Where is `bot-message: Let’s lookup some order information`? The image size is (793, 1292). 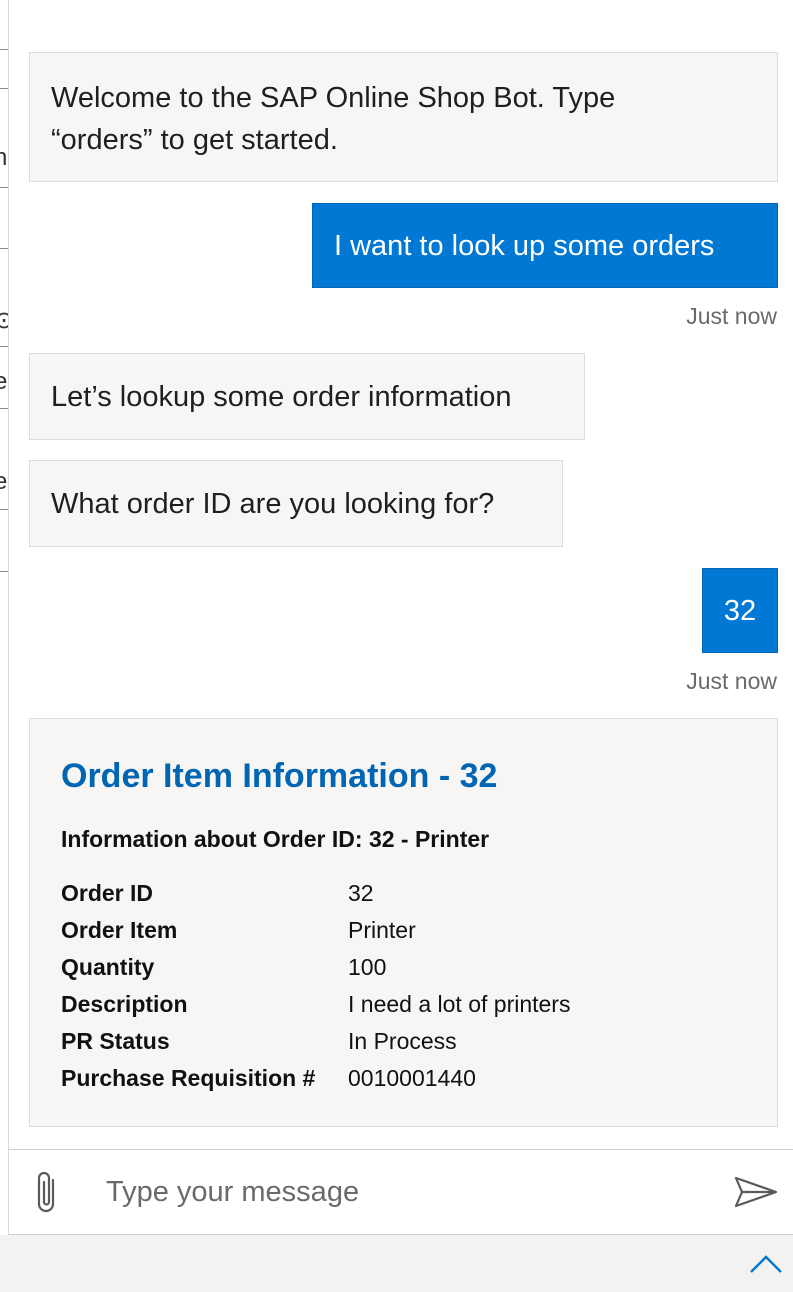 bot-message: Let’s lookup some order information is located at coordinates (307, 396).